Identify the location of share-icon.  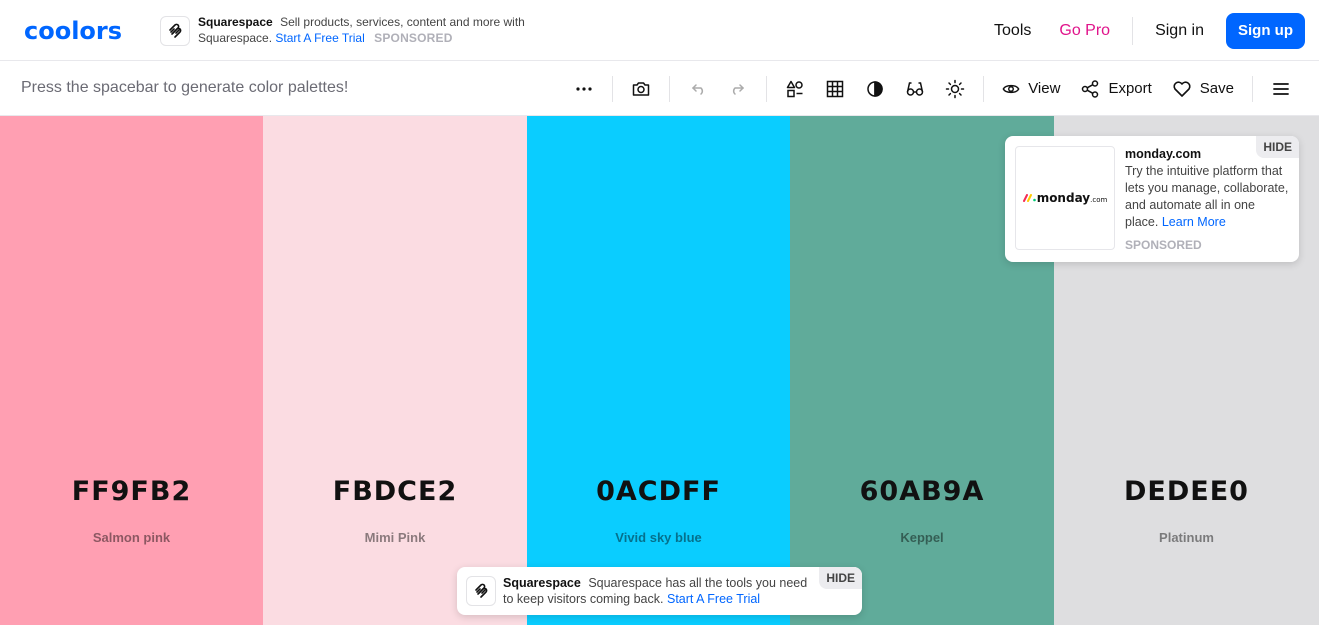
(1090, 88).